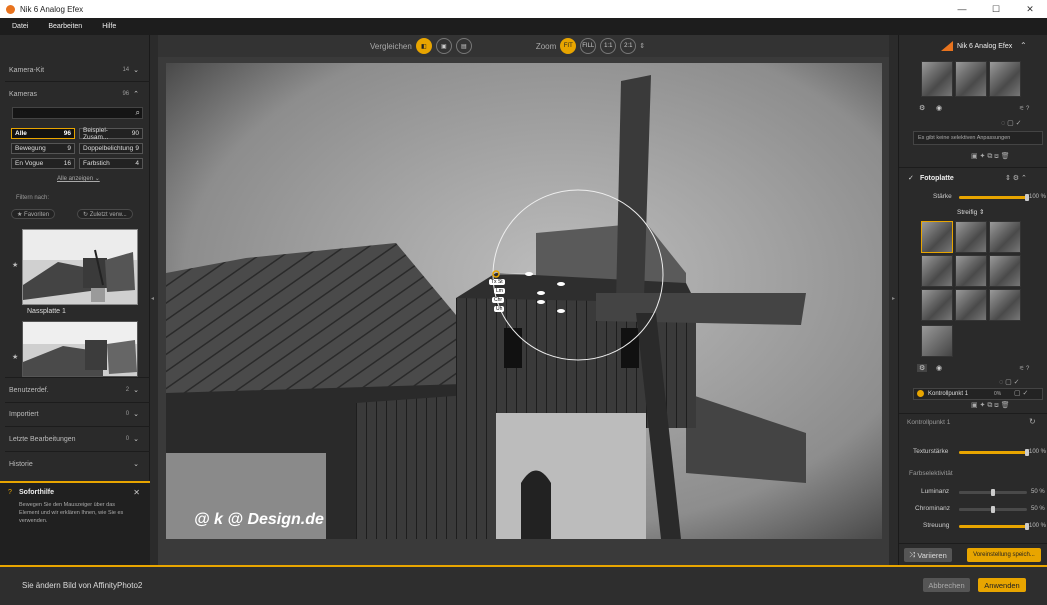  I want to click on fotoplatte-controls-icon: ⇕ ⚙ ⌃, so click(1016, 178).